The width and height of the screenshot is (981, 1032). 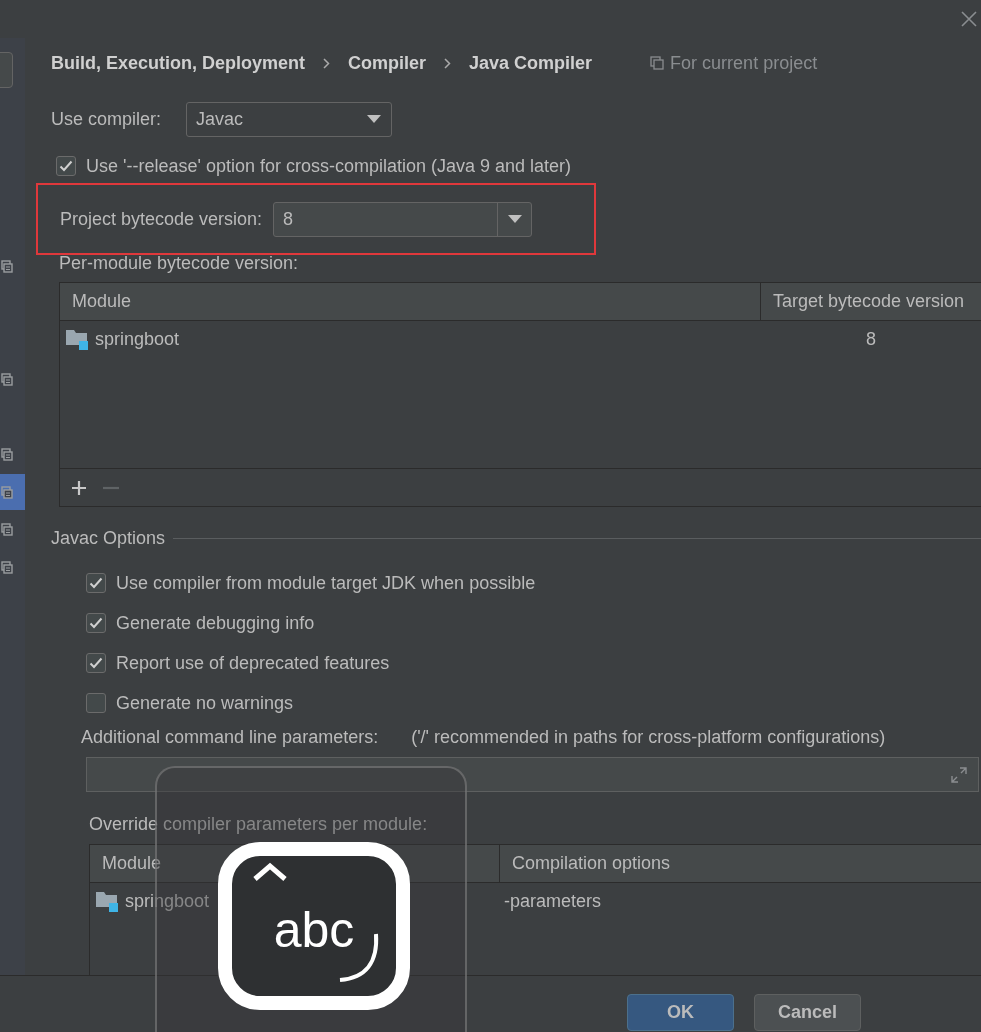 What do you see at coordinates (969, 19) in the screenshot?
I see `close-icon` at bounding box center [969, 19].